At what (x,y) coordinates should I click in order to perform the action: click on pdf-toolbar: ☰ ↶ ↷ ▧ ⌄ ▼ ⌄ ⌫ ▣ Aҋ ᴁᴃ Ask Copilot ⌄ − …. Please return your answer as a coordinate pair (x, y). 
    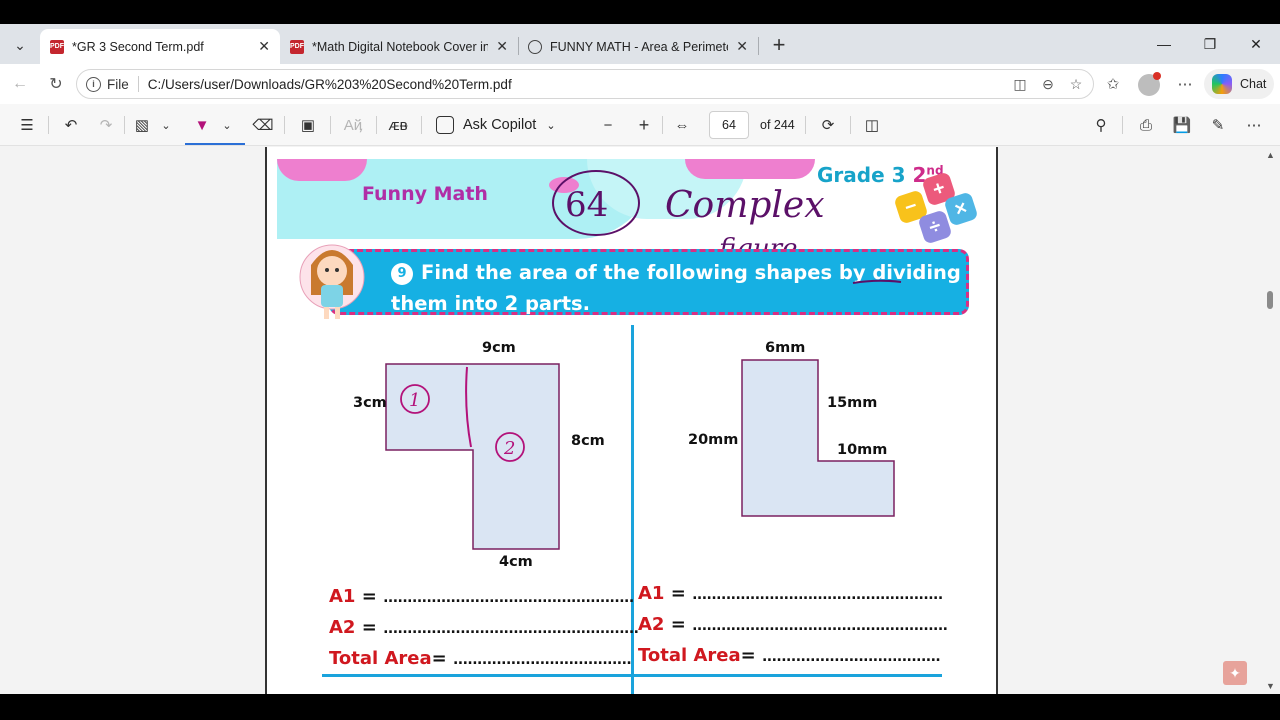
    Looking at the image, I should click on (640, 125).